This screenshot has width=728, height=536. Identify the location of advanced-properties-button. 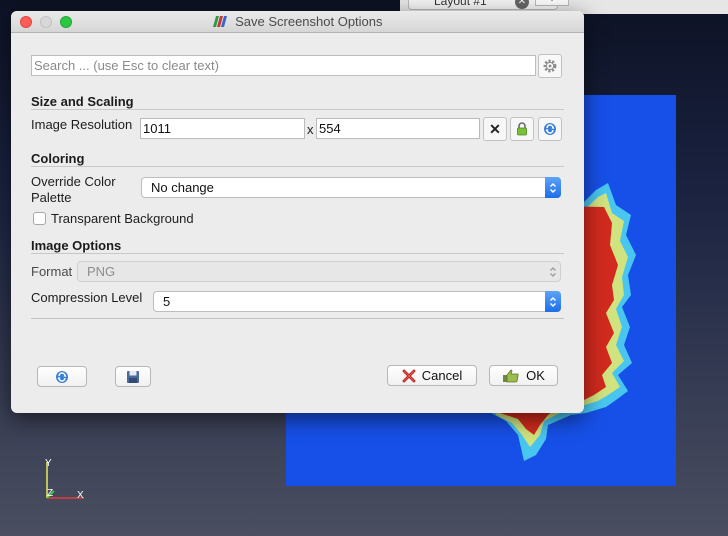
(550, 66).